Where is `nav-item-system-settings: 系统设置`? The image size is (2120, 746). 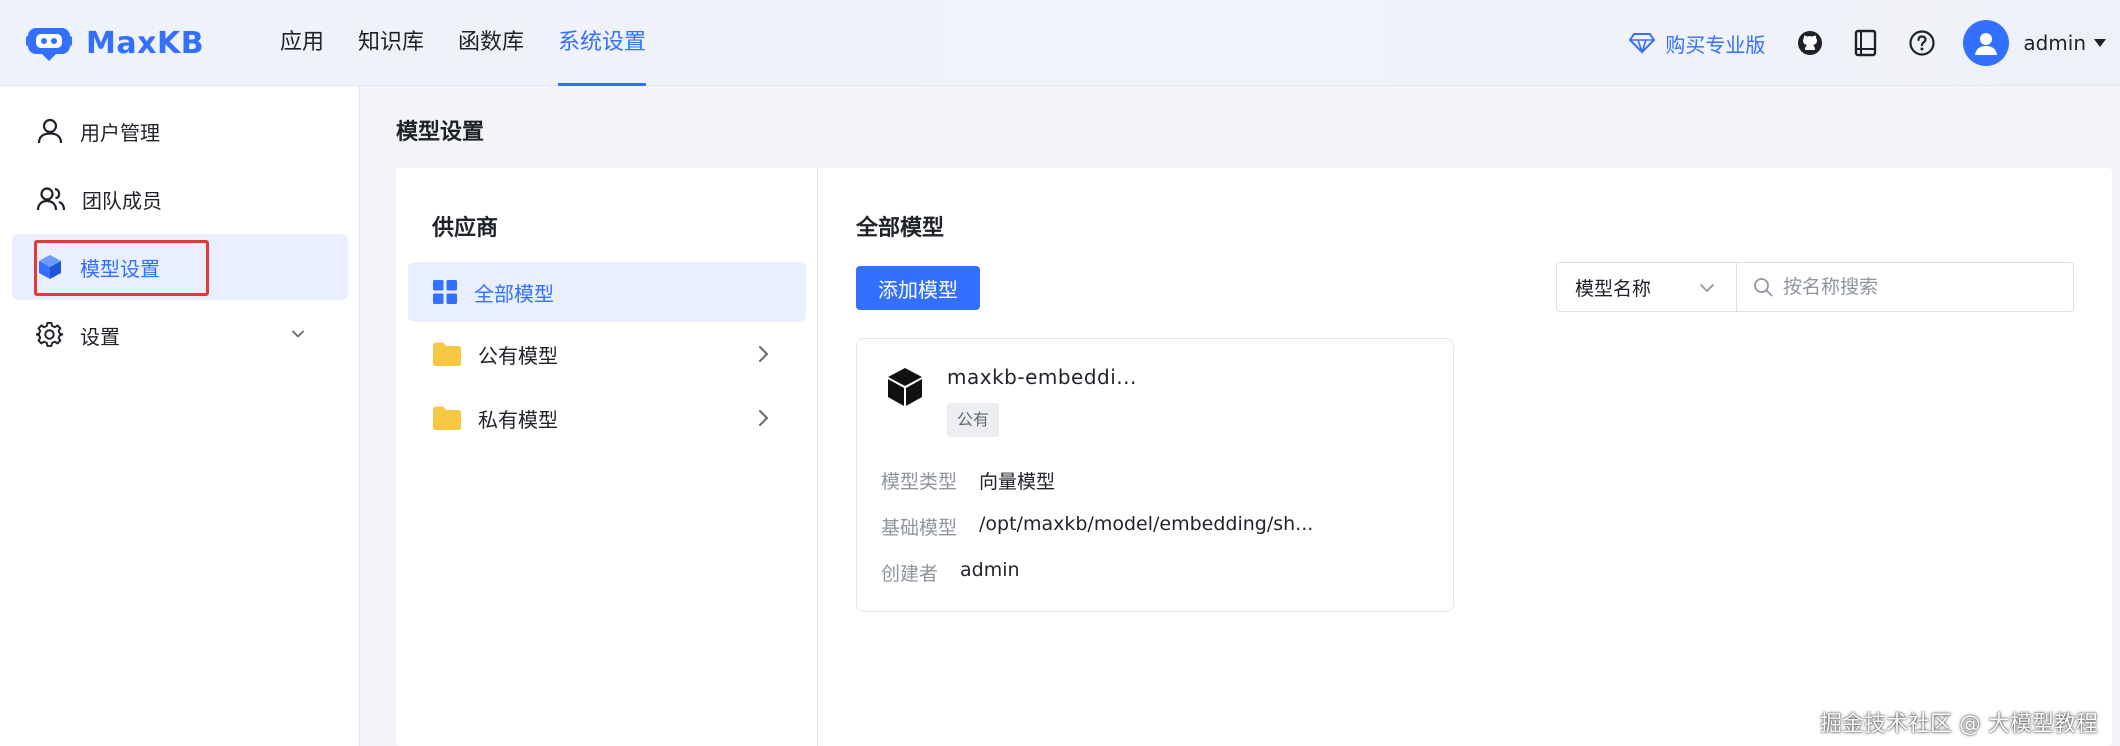
nav-item-system-settings: 系统设置 is located at coordinates (602, 43).